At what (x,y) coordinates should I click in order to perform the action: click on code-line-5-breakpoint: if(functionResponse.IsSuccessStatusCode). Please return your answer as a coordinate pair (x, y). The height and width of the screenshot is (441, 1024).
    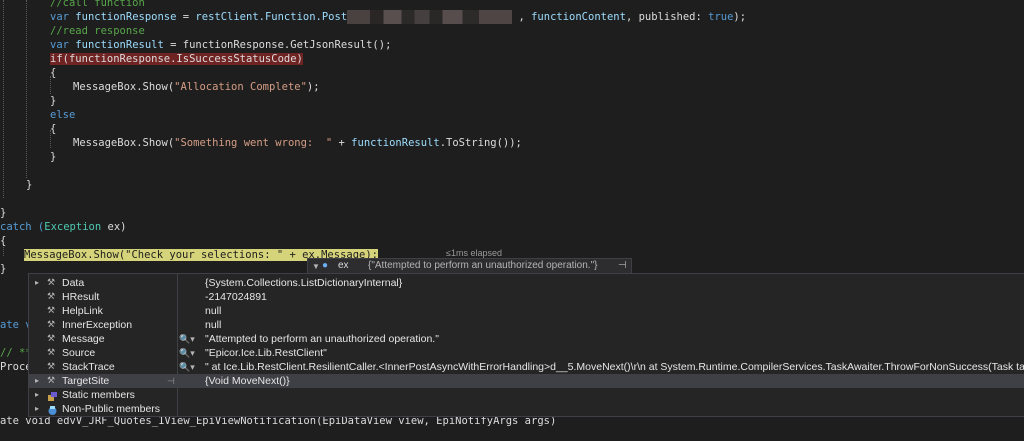
    Looking at the image, I should click on (176, 59).